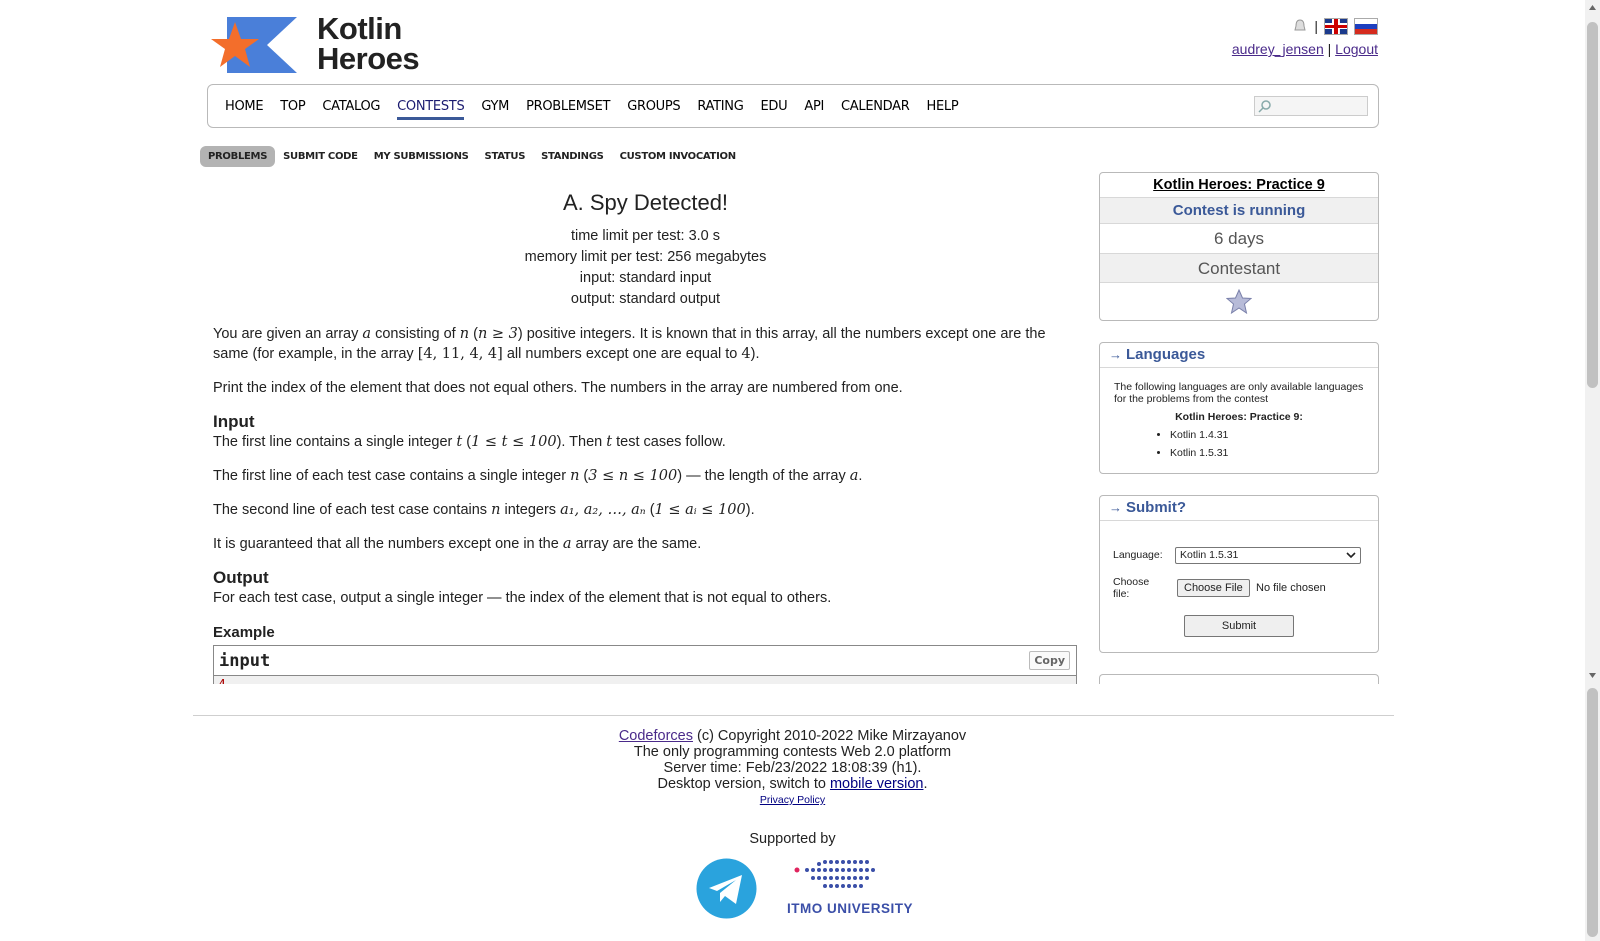 Image resolution: width=1600 pixels, height=941 pixels. Describe the element at coordinates (1239, 417) in the screenshot. I see `languages-contest-name: Kotlin Heroes: Practice 9:` at that location.